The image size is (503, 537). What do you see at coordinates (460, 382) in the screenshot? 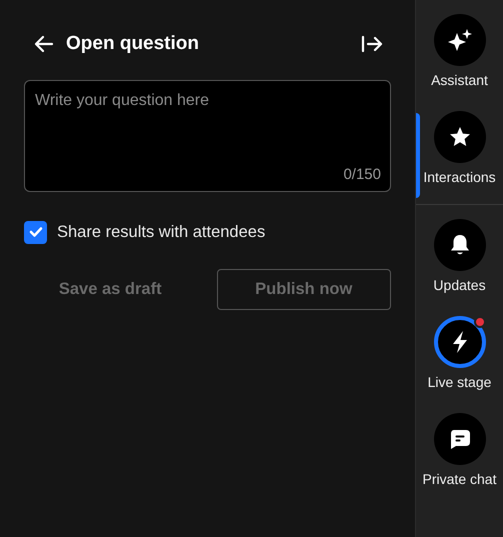
I see `tab-label: Live stage` at bounding box center [460, 382].